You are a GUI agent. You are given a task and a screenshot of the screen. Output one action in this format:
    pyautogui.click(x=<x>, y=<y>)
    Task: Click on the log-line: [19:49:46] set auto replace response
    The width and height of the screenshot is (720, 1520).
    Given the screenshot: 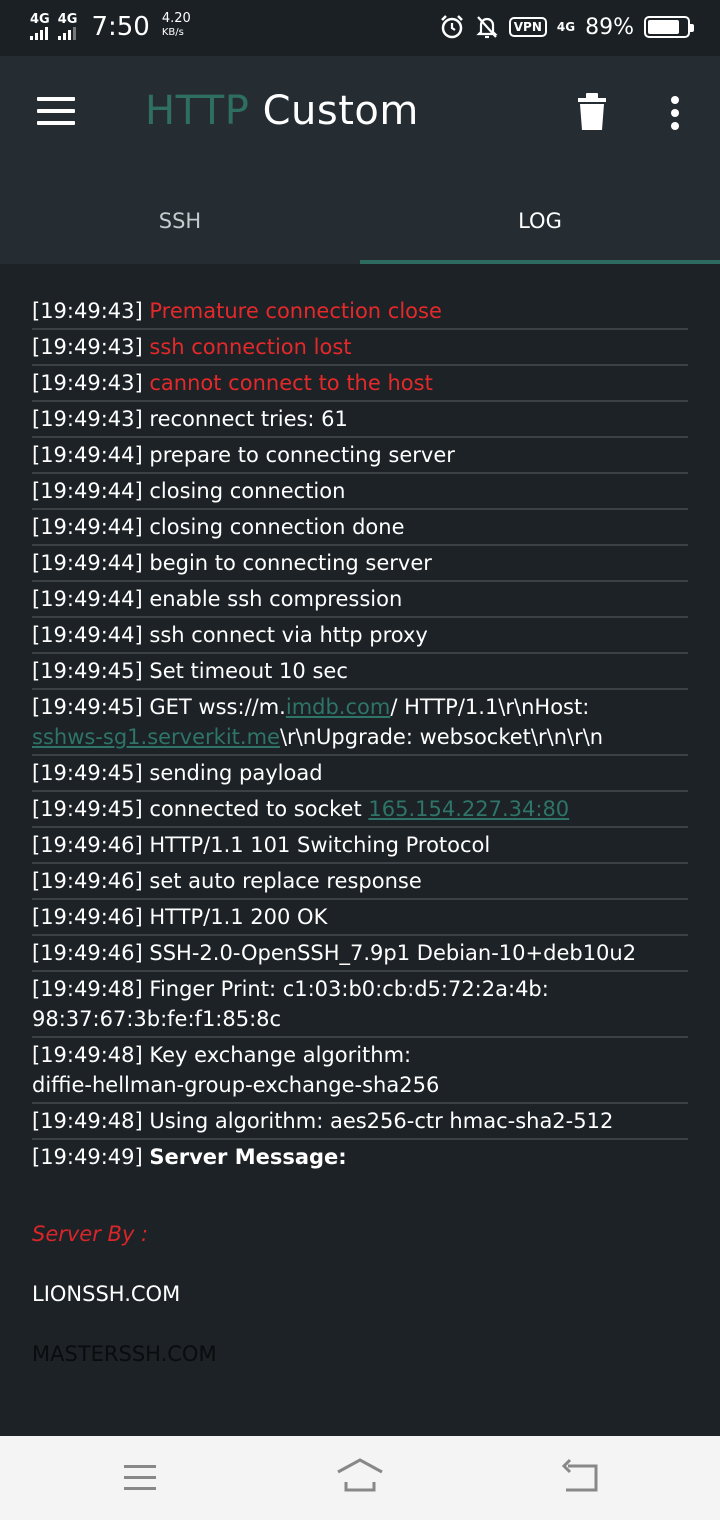 What is the action you would take?
    pyautogui.click(x=360, y=883)
    